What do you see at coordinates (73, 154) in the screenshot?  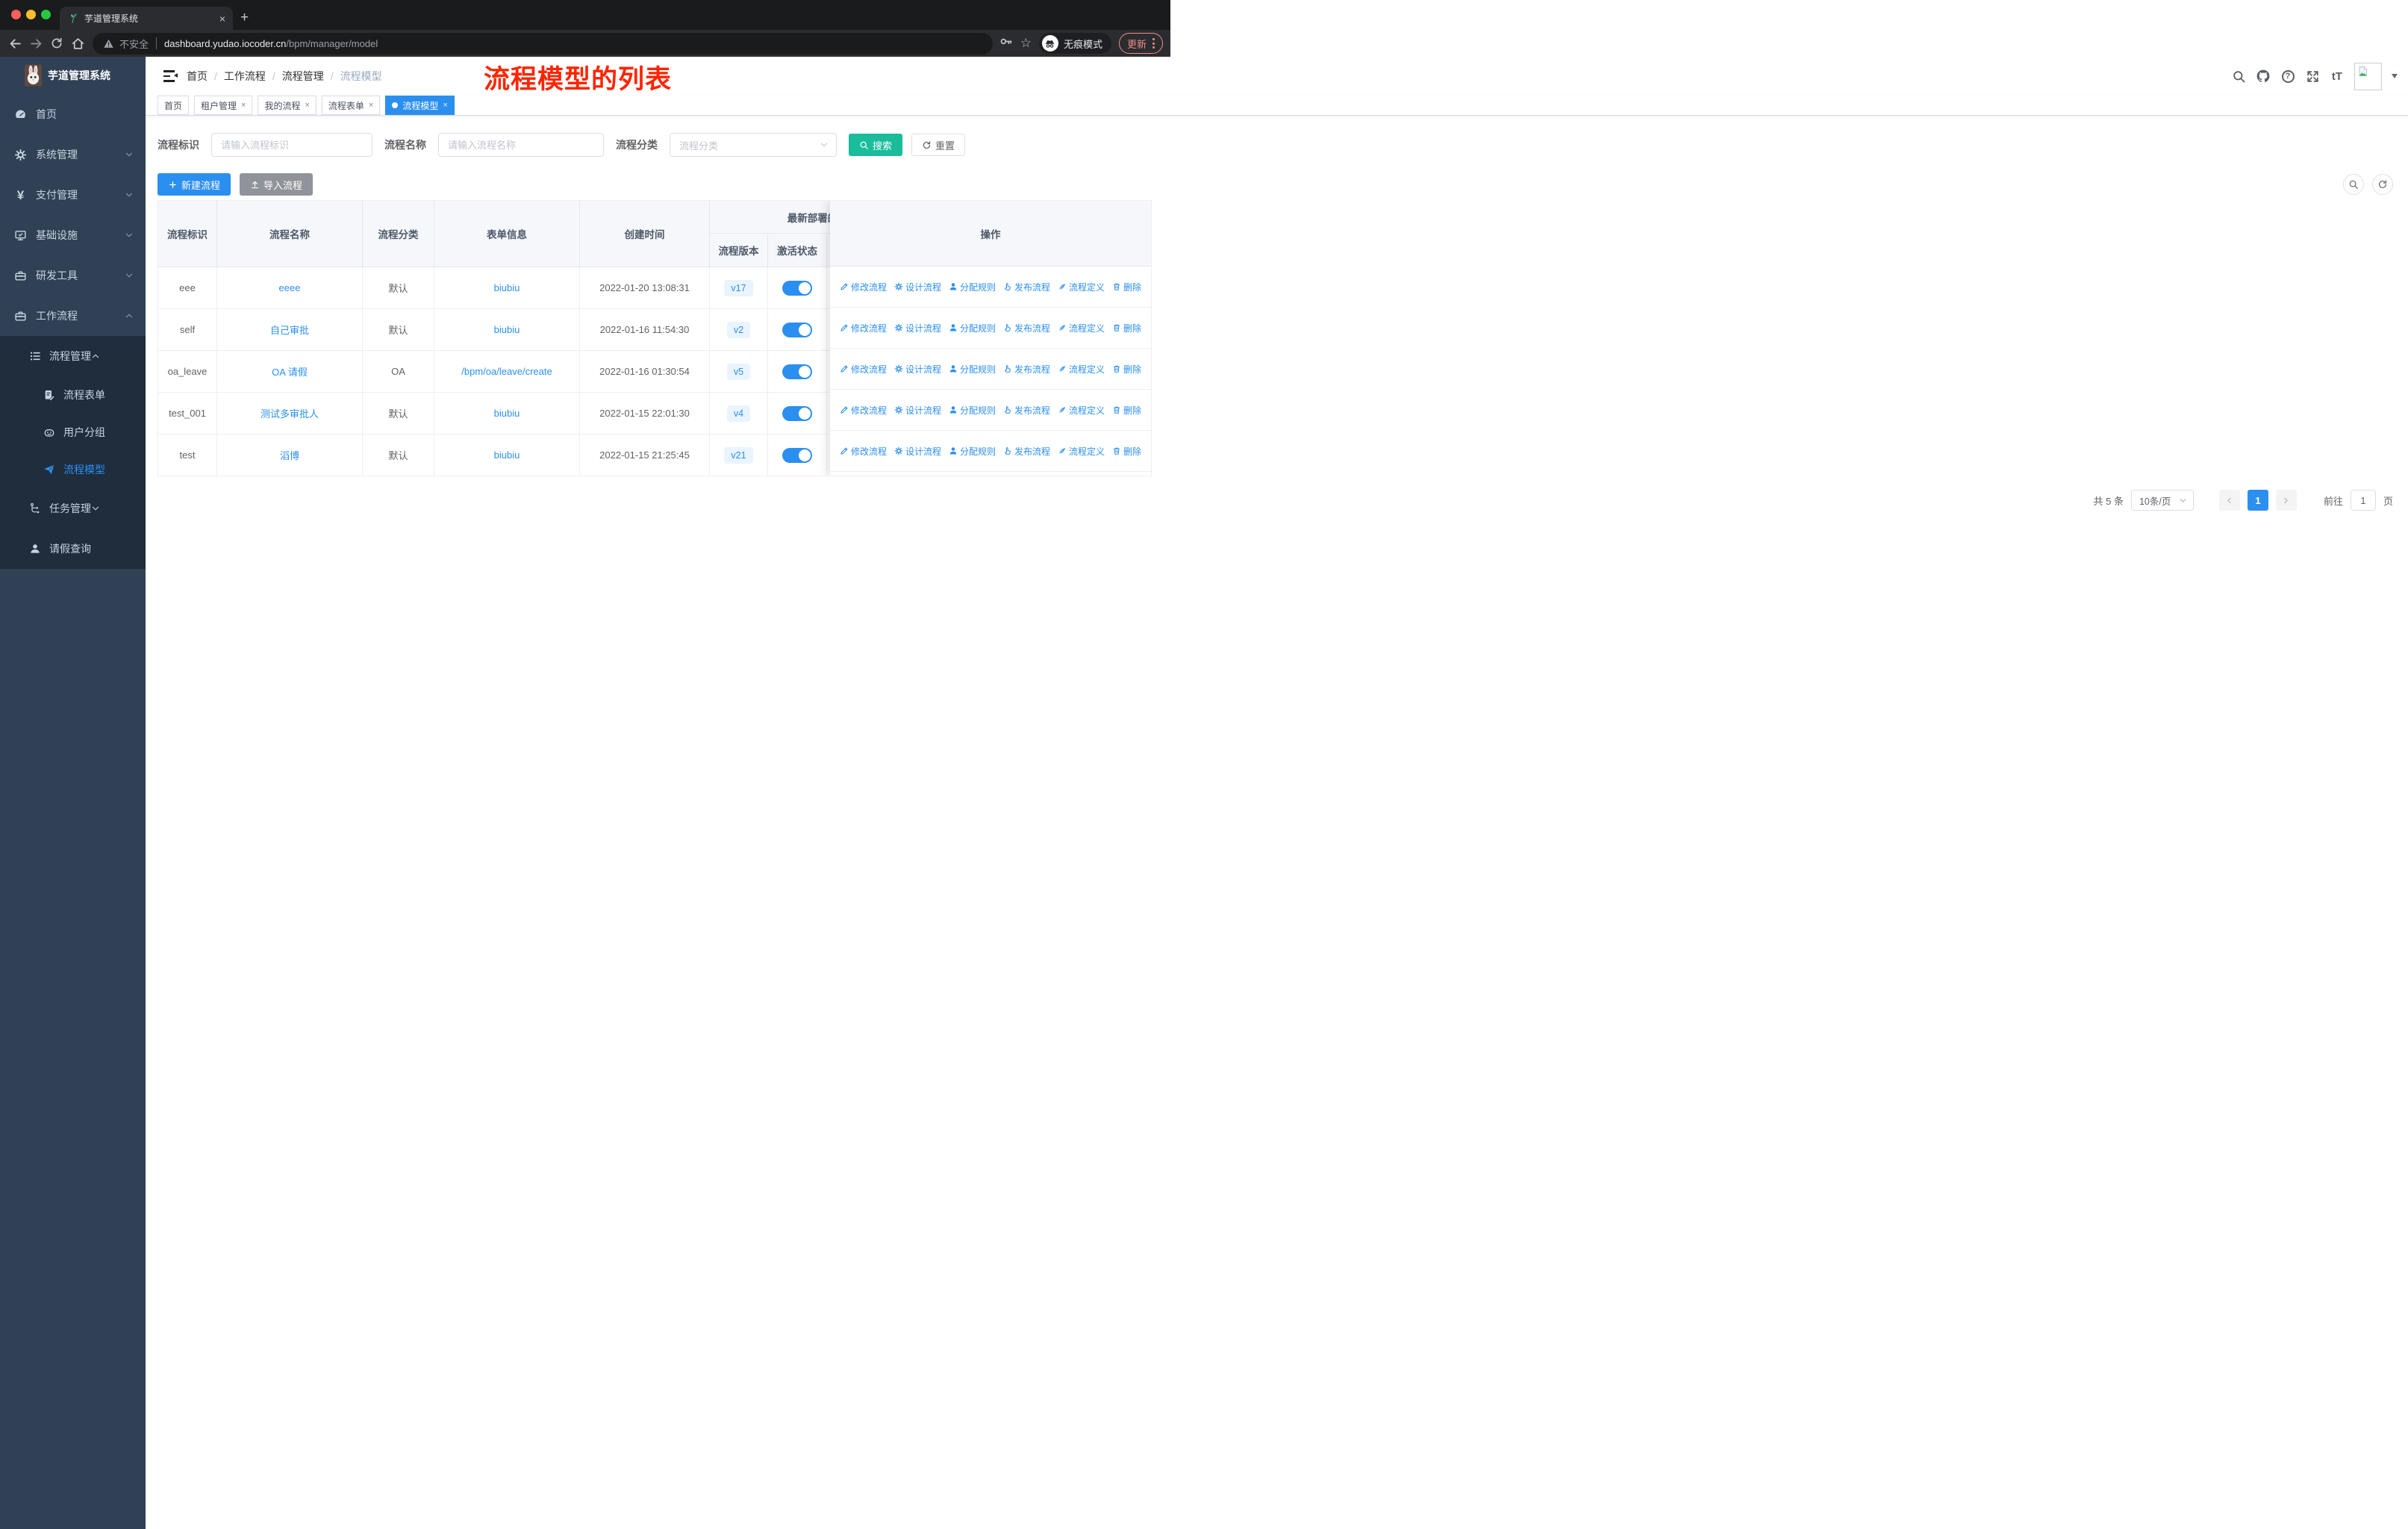 I see `sidebar-item-system: 系统管理` at bounding box center [73, 154].